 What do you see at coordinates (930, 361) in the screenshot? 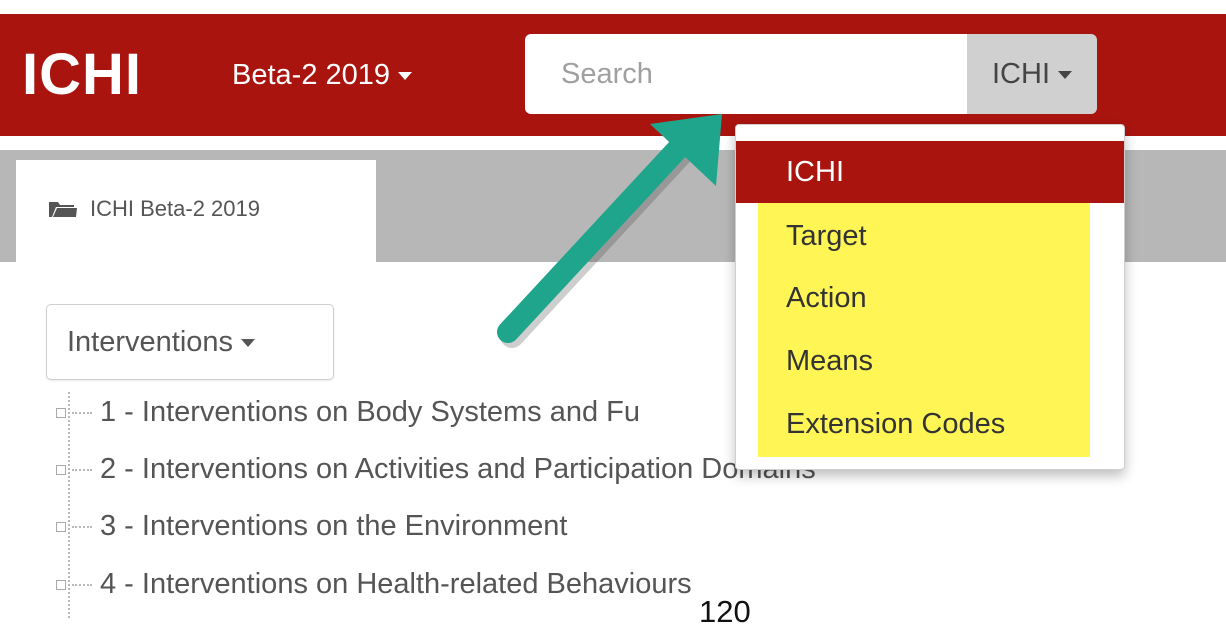
I see `menu-item-means: Means` at bounding box center [930, 361].